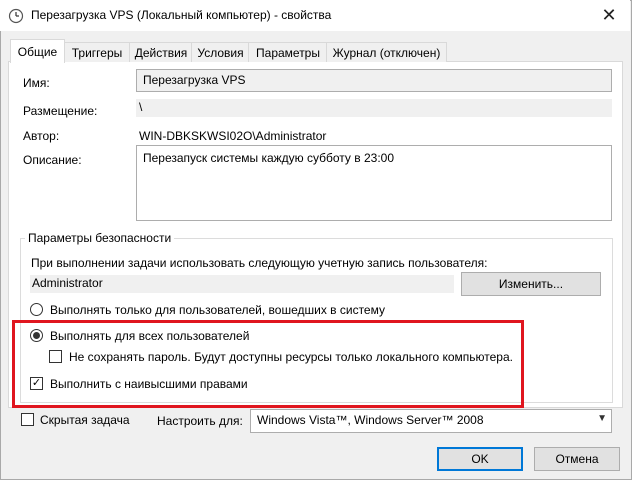 The height and width of the screenshot is (480, 632). What do you see at coordinates (52, 160) in the screenshot?
I see `description-label: Описание:` at bounding box center [52, 160].